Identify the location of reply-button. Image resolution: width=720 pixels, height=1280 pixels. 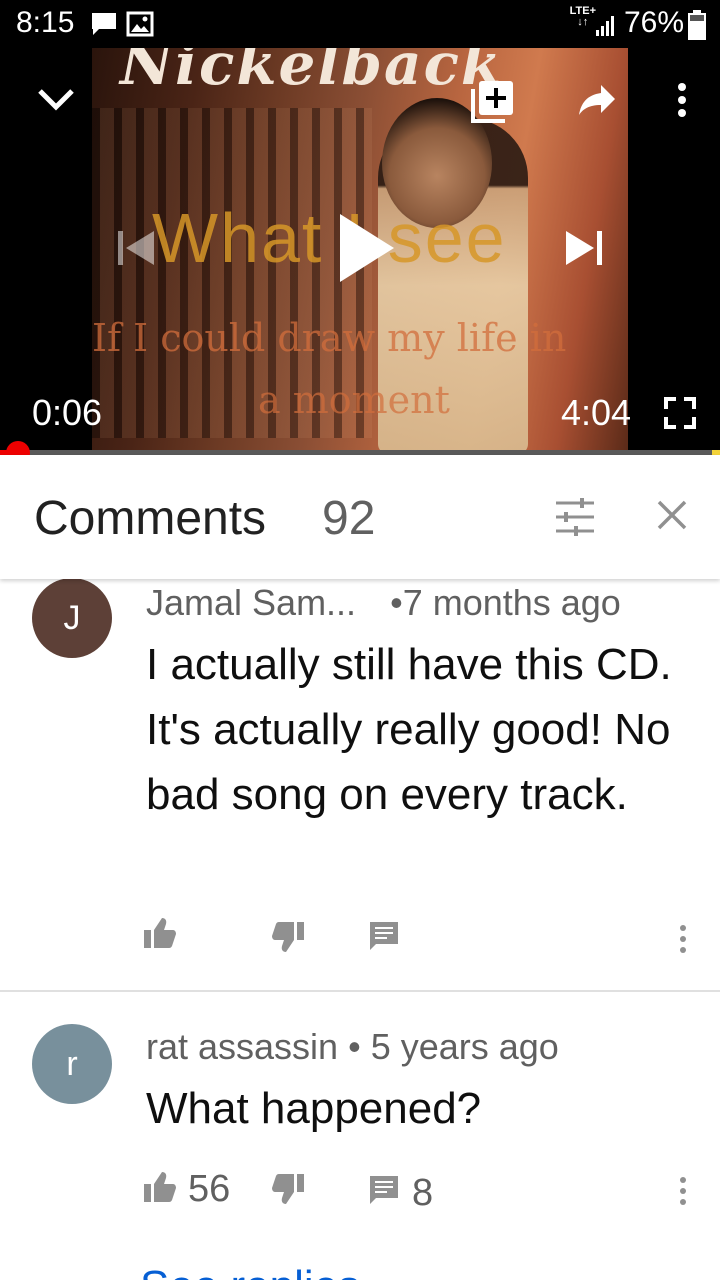
(385, 939).